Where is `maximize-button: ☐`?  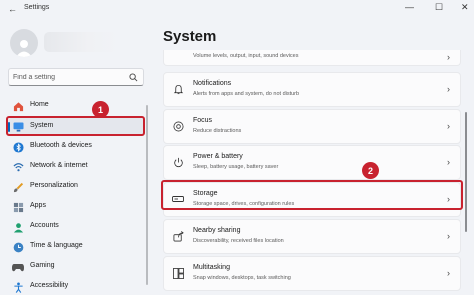 maximize-button: ☐ is located at coordinates (439, 7).